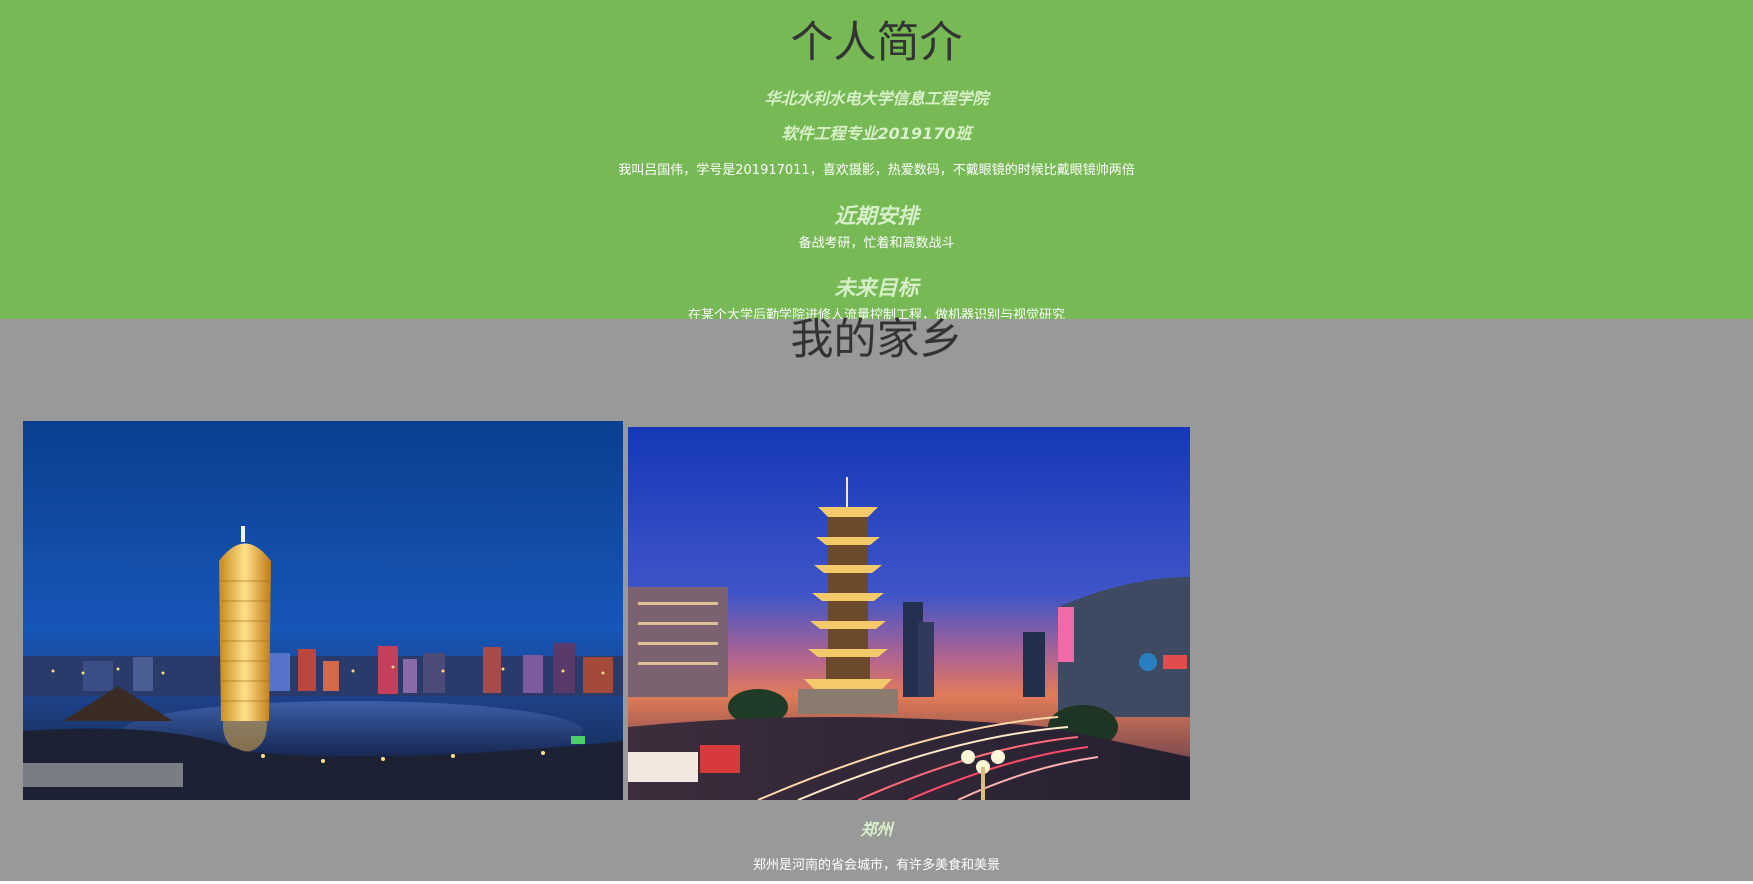 The width and height of the screenshot is (1753, 884). Describe the element at coordinates (876, 216) in the screenshot. I see `plan-heading: 近期安排` at that location.